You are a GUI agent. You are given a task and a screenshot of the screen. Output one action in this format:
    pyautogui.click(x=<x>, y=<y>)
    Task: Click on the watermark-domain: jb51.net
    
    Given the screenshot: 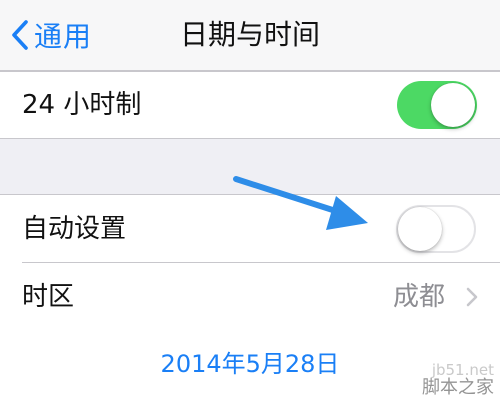 What is the action you would take?
    pyautogui.click(x=462, y=370)
    